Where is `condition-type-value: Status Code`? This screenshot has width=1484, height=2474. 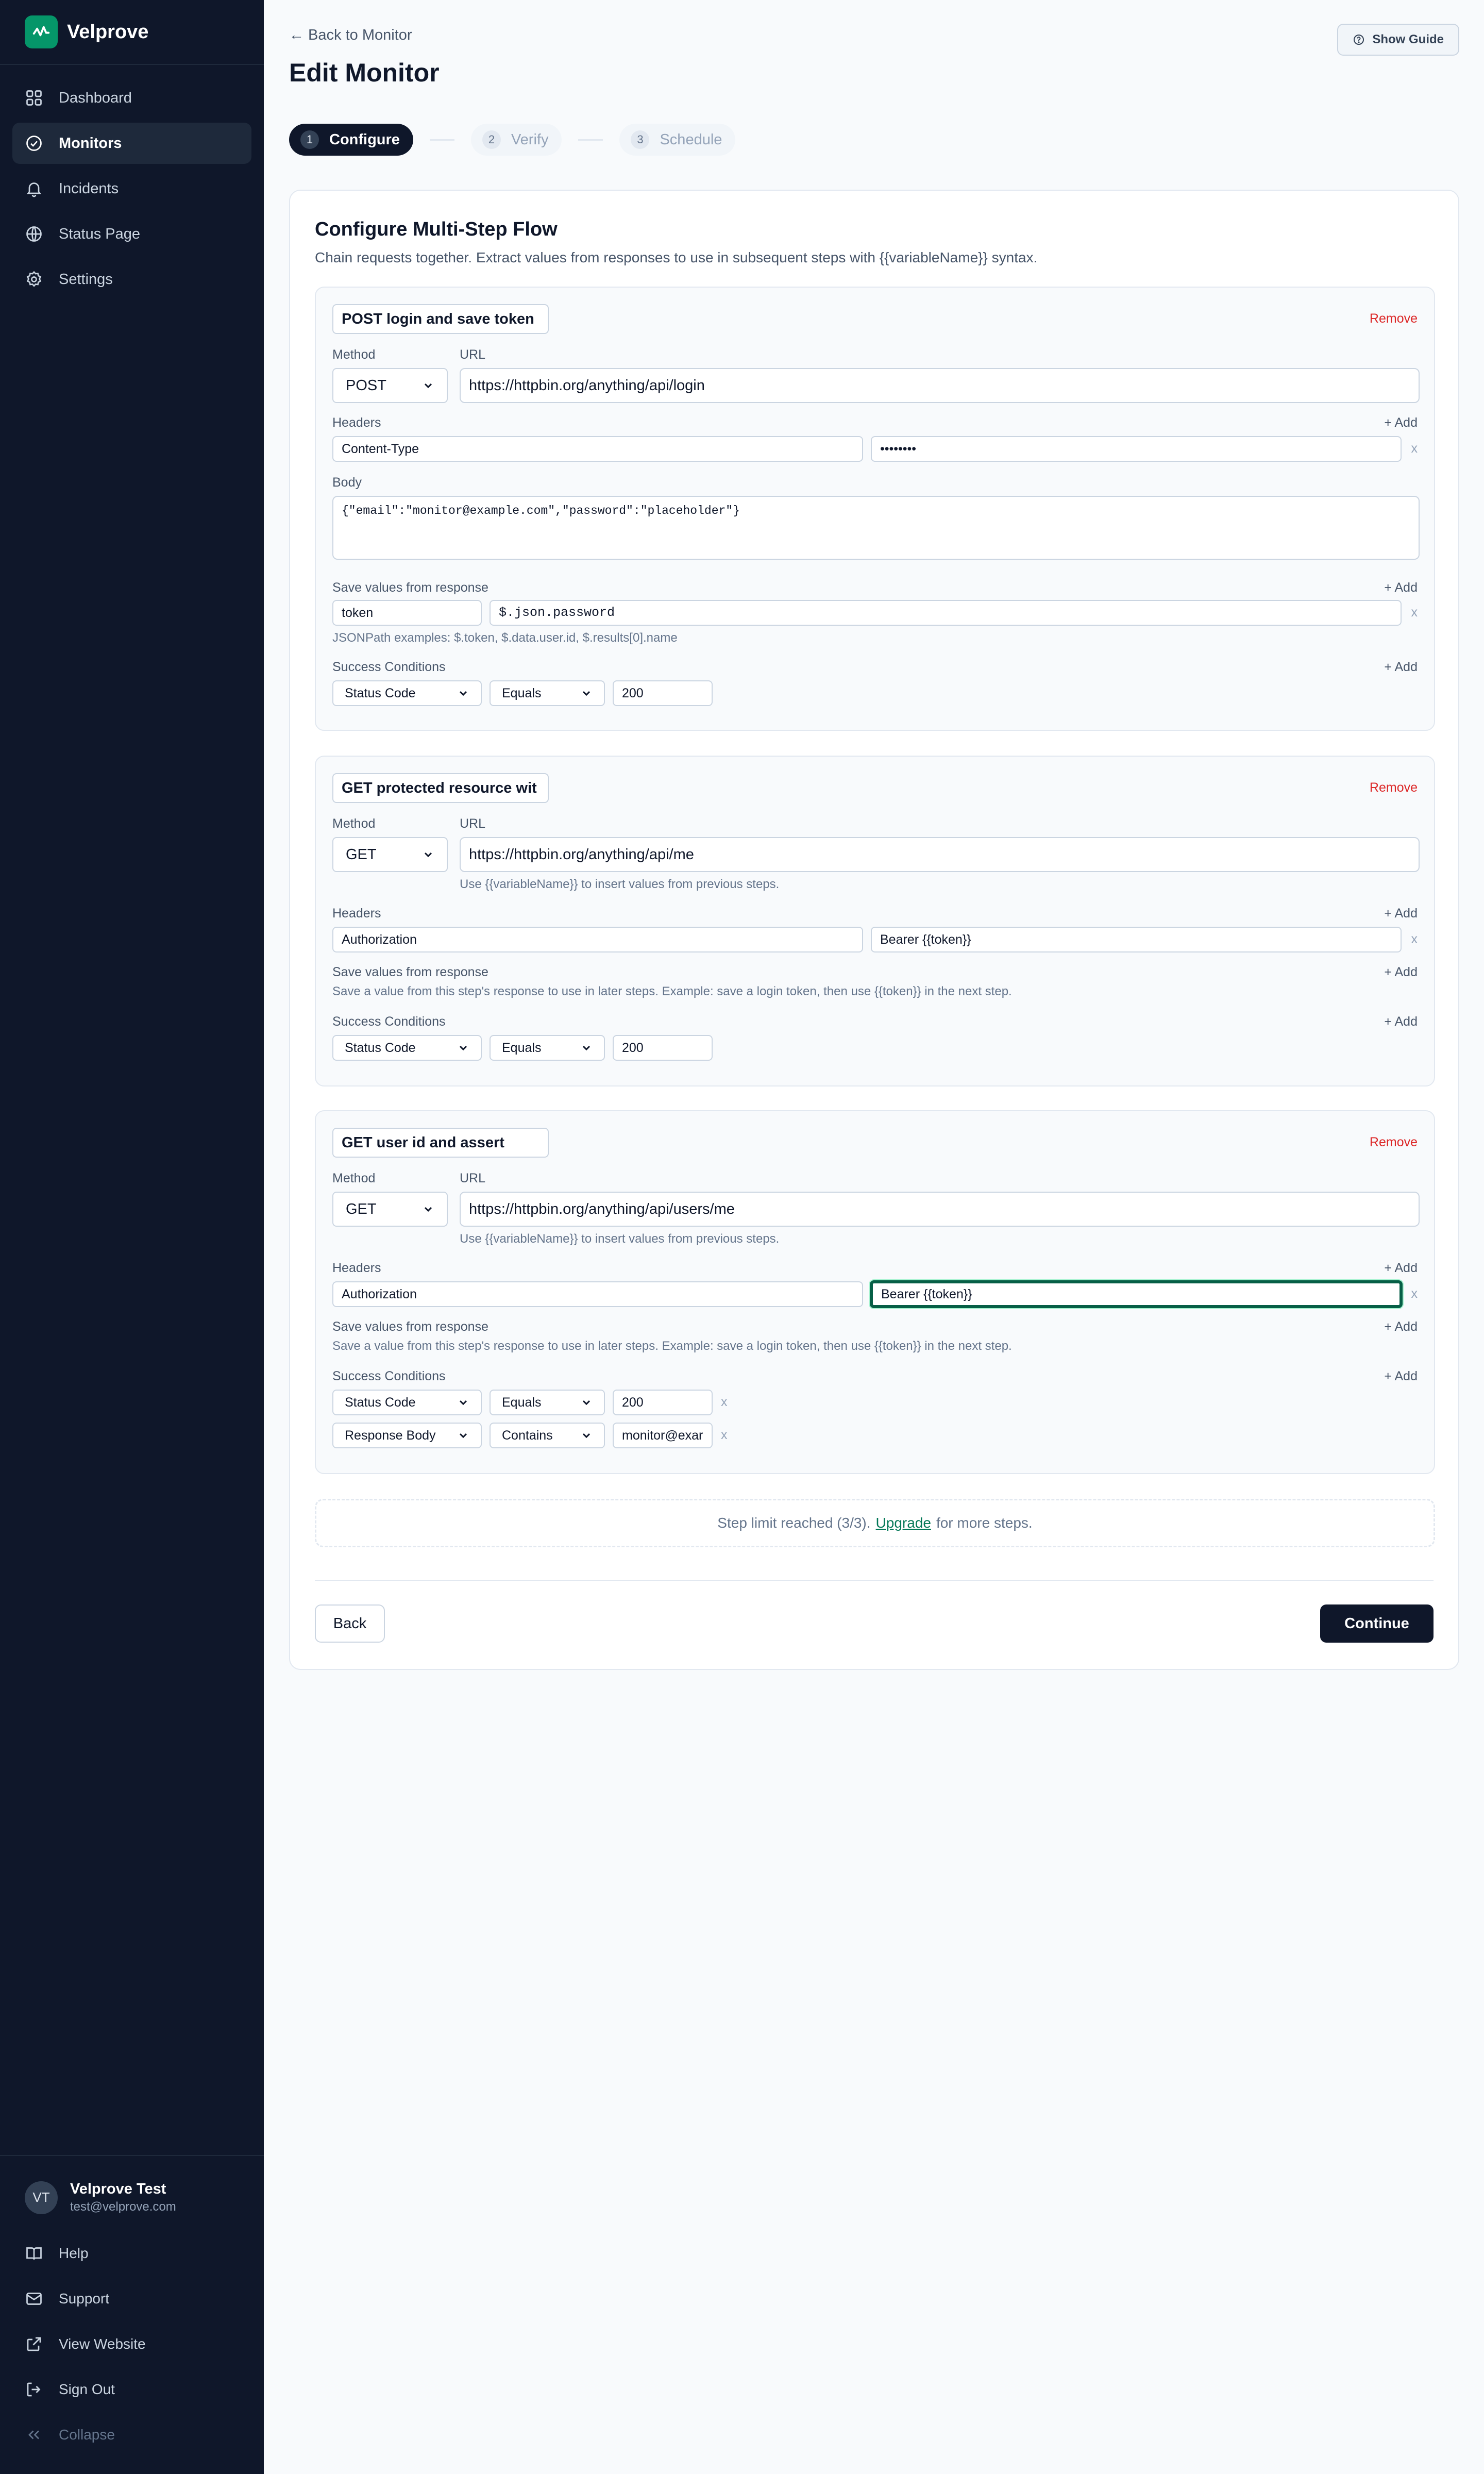 condition-type-value: Status Code is located at coordinates (380, 1047).